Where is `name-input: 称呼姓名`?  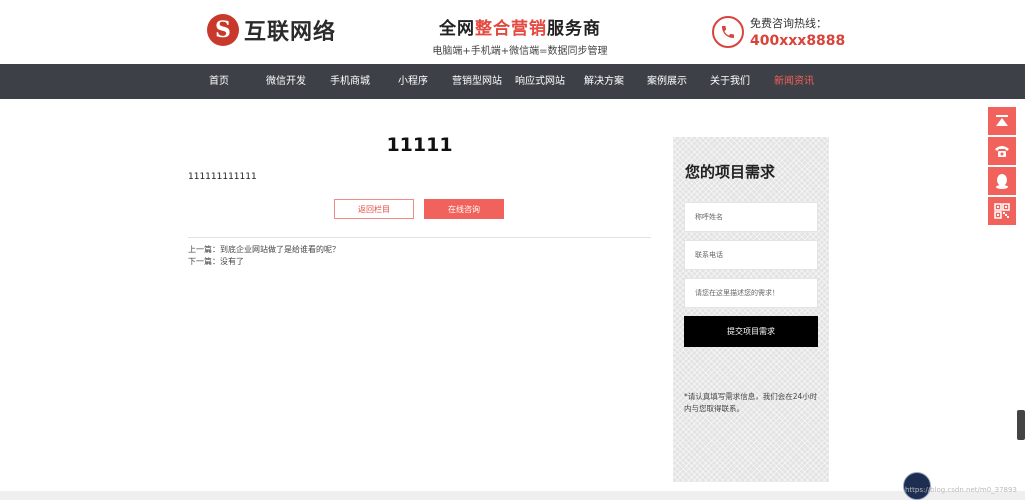
name-input: 称呼姓名 is located at coordinates (751, 217).